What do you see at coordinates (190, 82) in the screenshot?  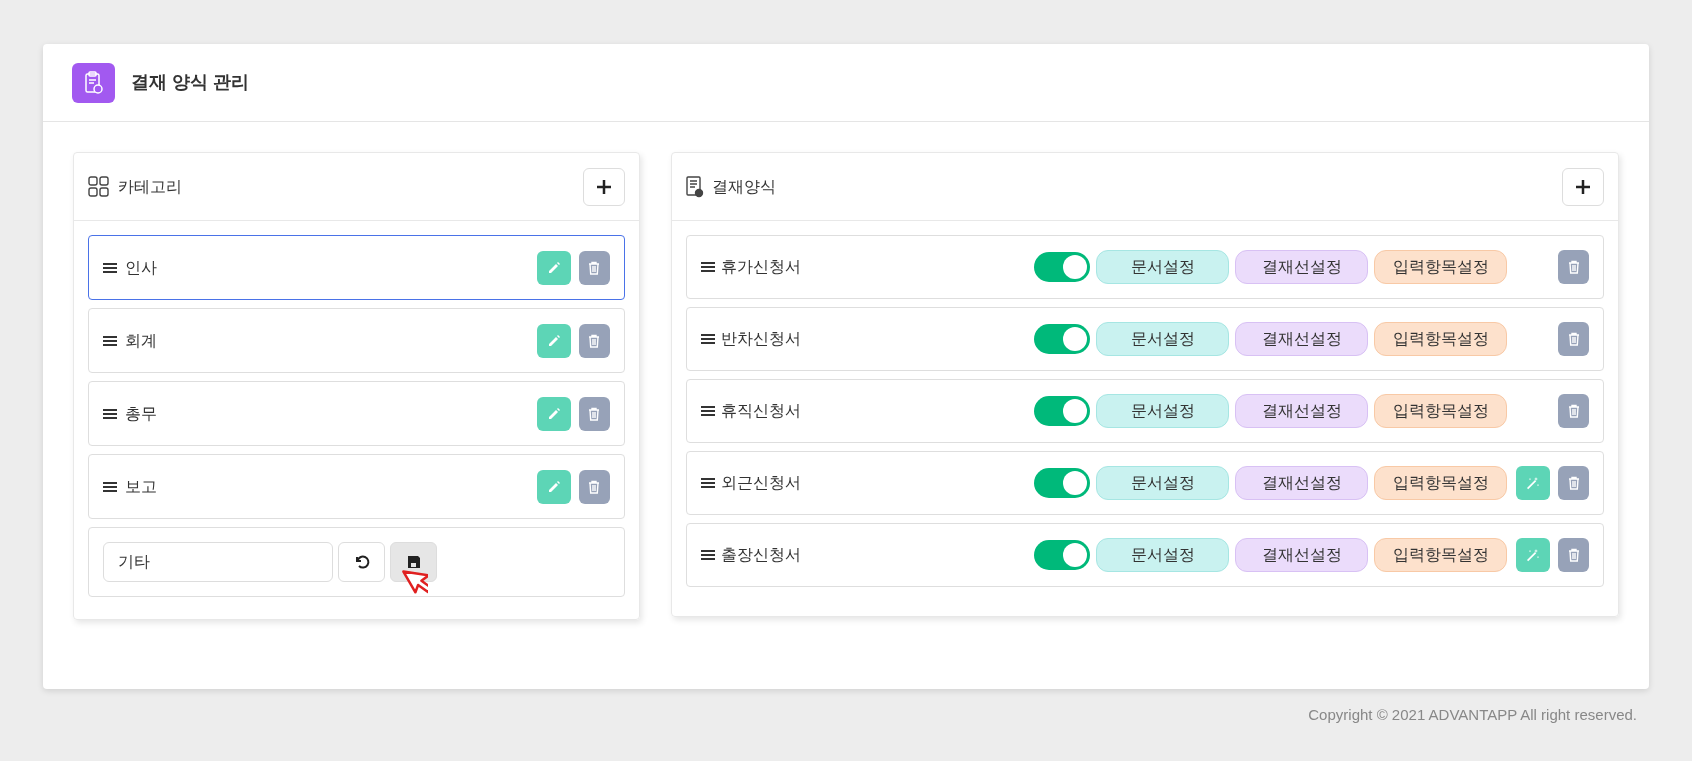 I see `page-title: 결재 양식 관리` at bounding box center [190, 82].